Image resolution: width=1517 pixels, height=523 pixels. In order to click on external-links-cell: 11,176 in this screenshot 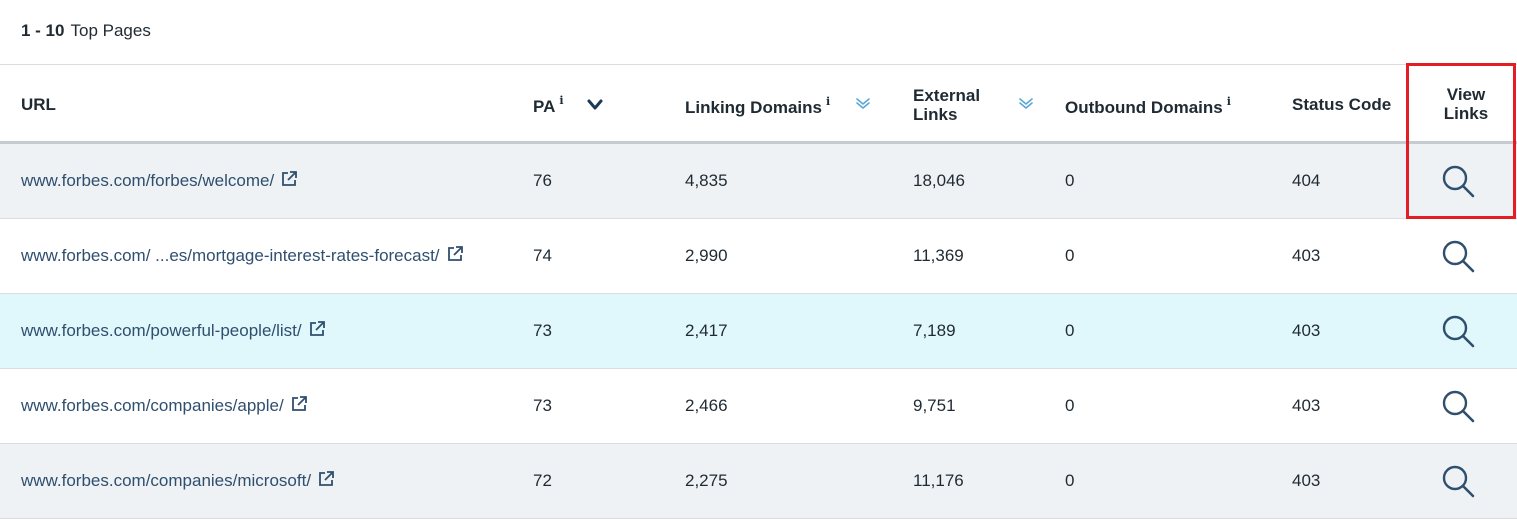, I will do `click(938, 480)`.